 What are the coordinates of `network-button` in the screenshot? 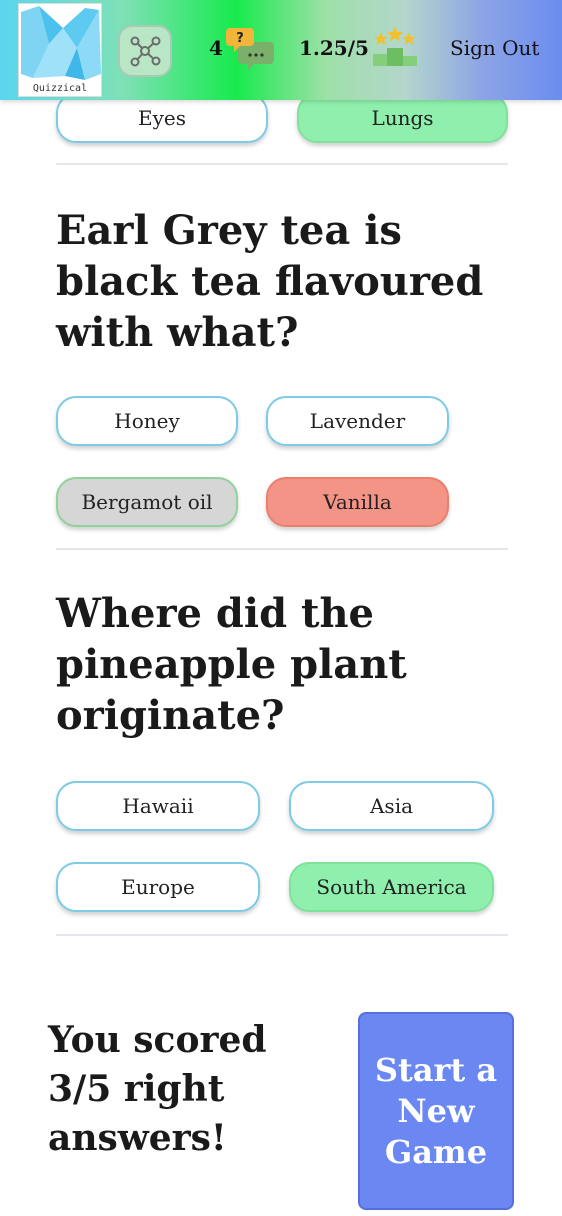 It's located at (145, 51).